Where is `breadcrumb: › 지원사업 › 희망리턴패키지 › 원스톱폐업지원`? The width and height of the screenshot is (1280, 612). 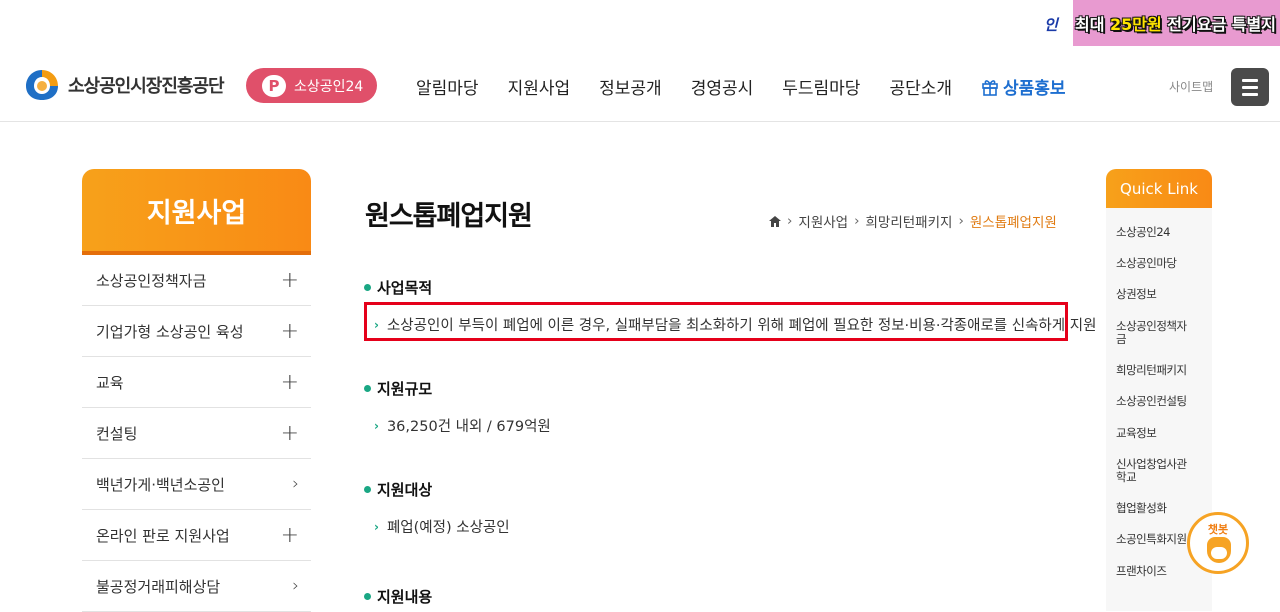 breadcrumb: › 지원사업 › 희망리턴패키지 › 원스톱폐업지원 is located at coordinates (913, 221).